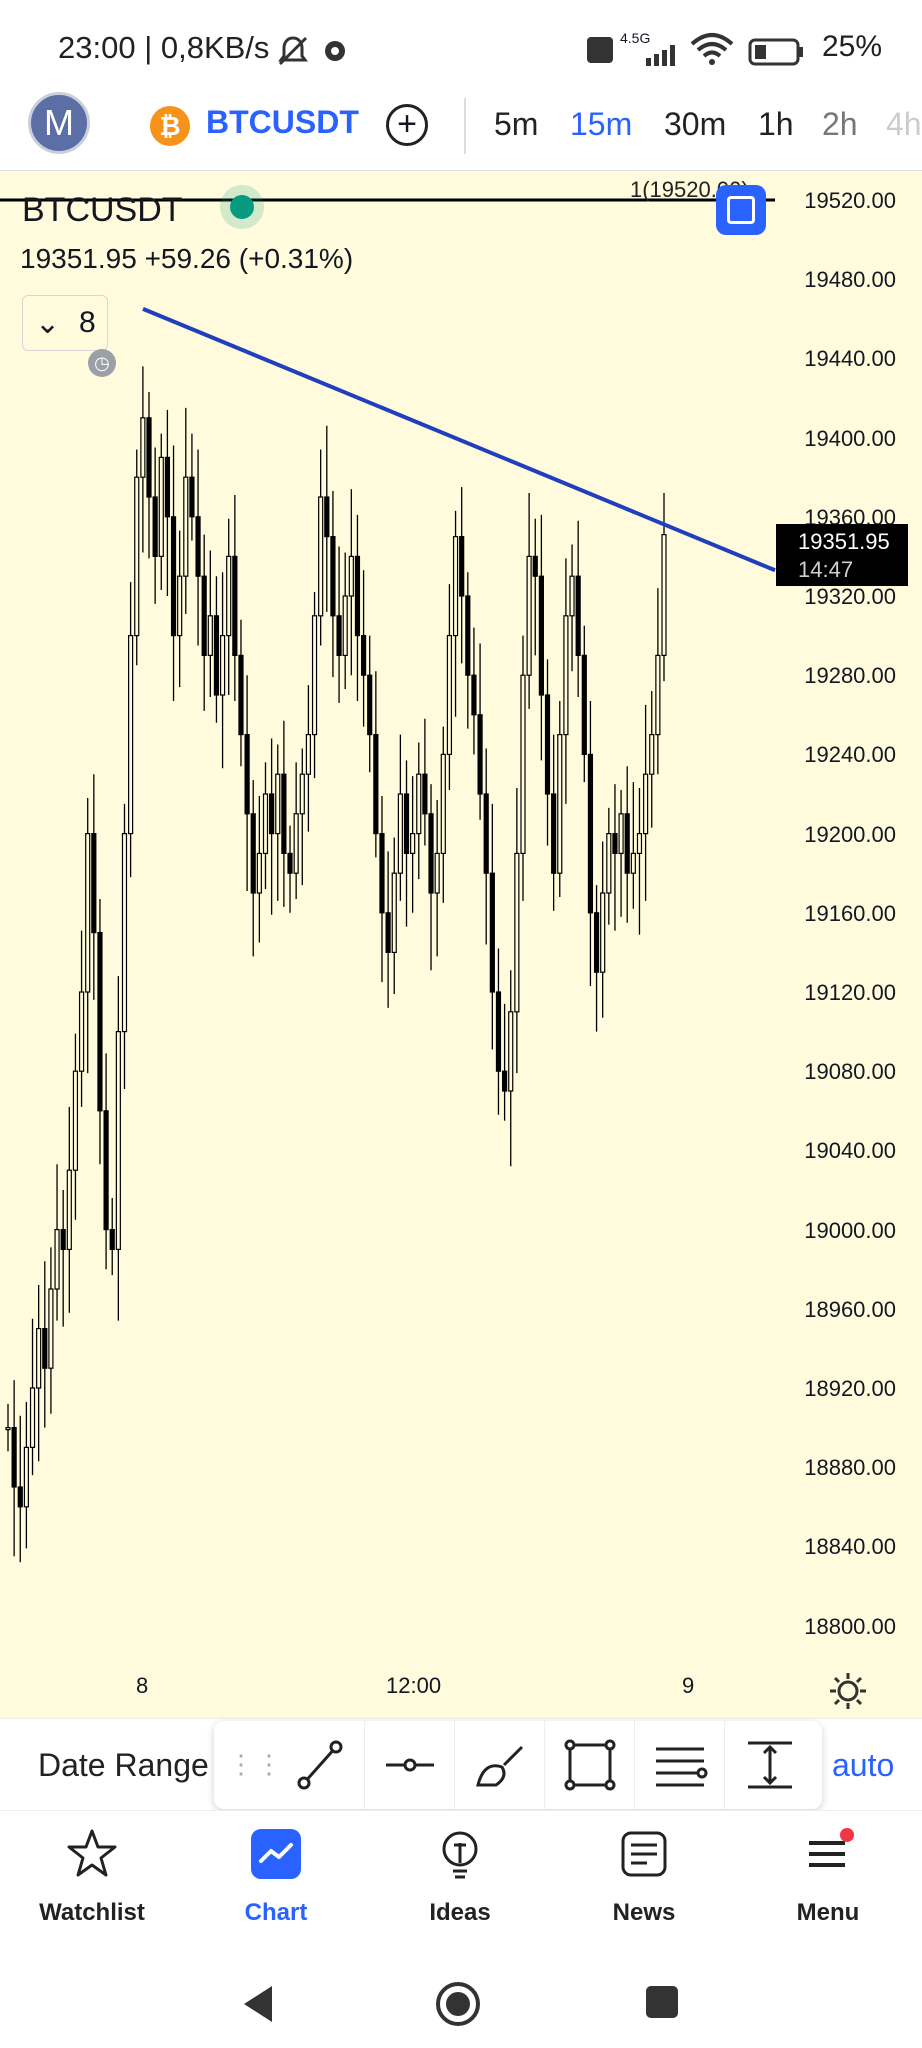 This screenshot has width=922, height=2048. I want to click on price-axis-label: 19320.00, so click(850, 596).